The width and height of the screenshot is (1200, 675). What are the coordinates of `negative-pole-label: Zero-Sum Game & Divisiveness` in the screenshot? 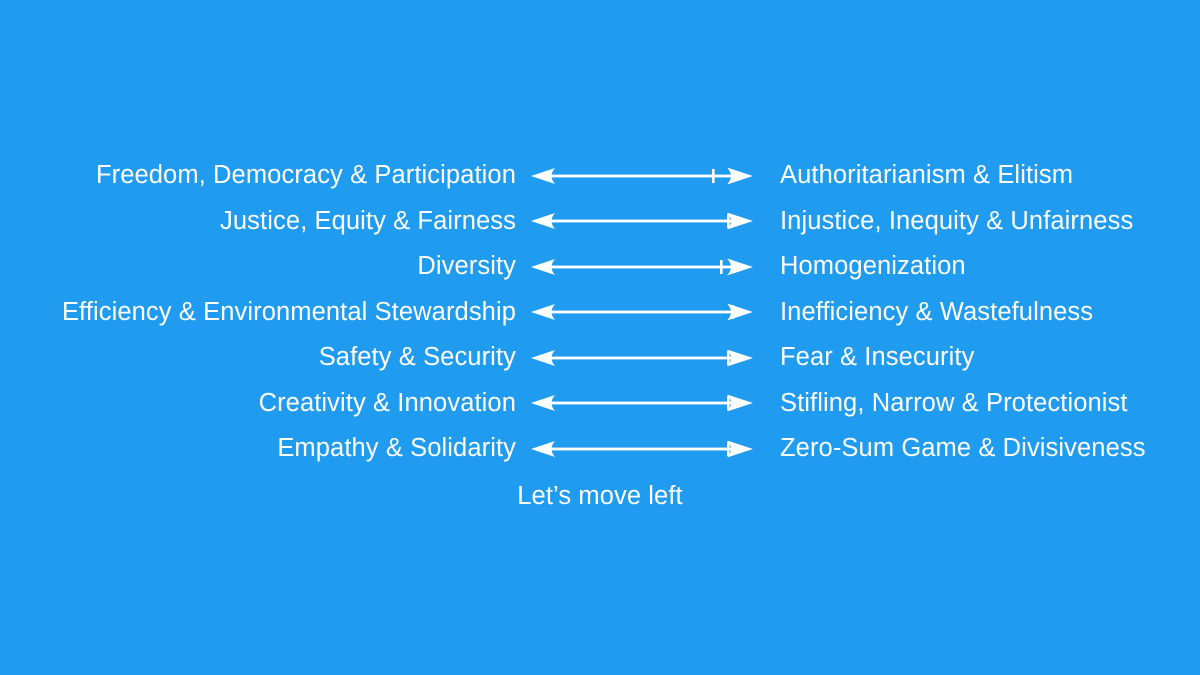 It's located at (963, 448).